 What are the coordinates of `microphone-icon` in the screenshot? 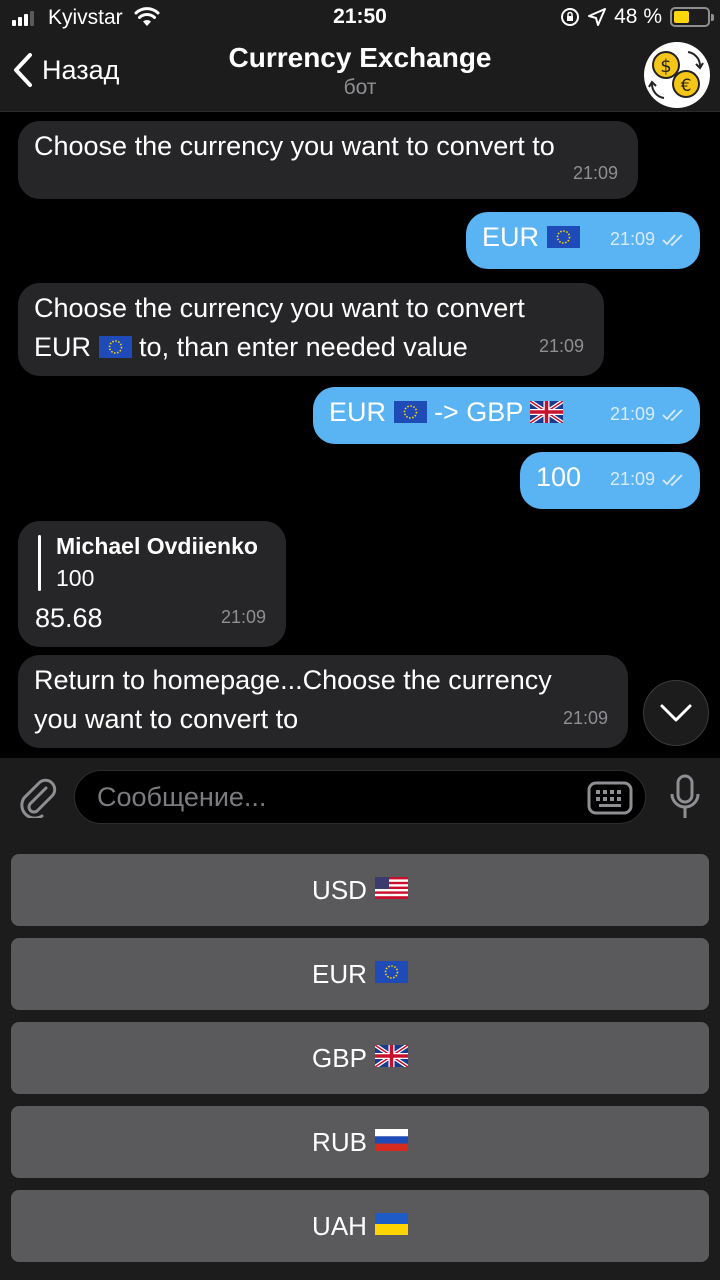 It's located at (685, 797).